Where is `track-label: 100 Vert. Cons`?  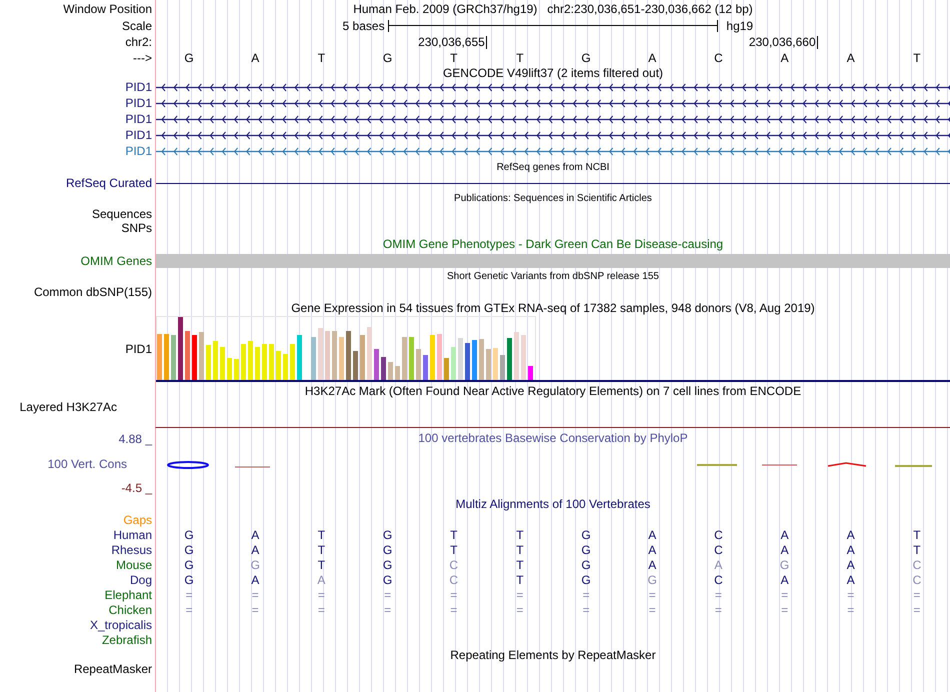 track-label: 100 Vert. Cons is located at coordinates (88, 463).